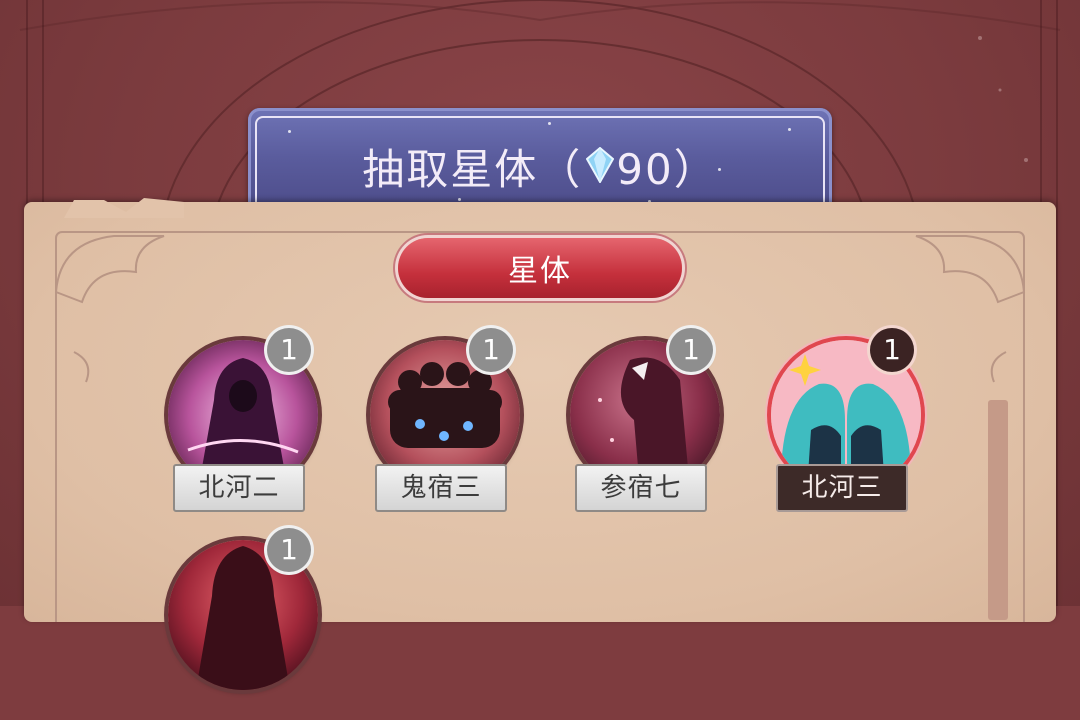 The image size is (1080, 720). What do you see at coordinates (245, 424) in the screenshot?
I see `star-card-beihe-er: 1 北河二` at bounding box center [245, 424].